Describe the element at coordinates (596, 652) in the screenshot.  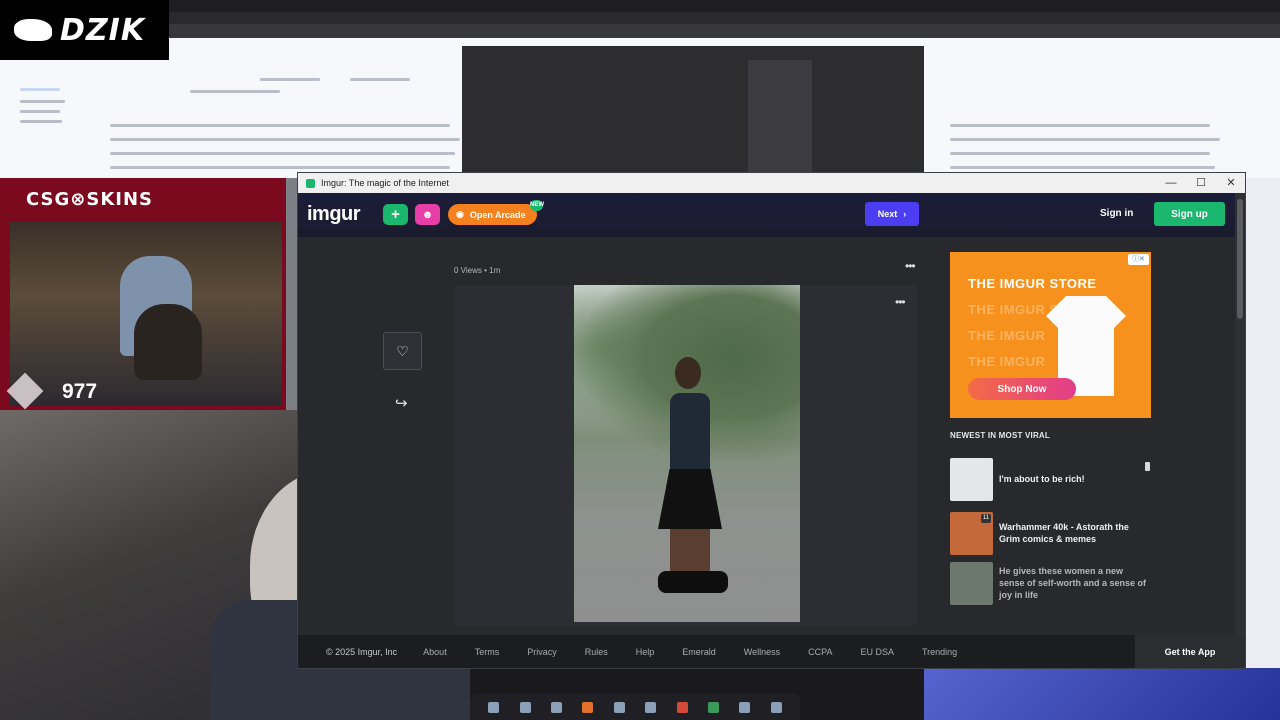
I see `footer-link-rules: Rules` at that location.